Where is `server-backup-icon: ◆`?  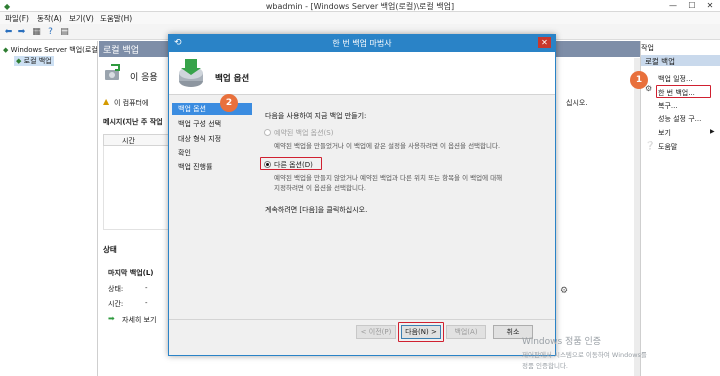 server-backup-icon: ◆ is located at coordinates (6, 50).